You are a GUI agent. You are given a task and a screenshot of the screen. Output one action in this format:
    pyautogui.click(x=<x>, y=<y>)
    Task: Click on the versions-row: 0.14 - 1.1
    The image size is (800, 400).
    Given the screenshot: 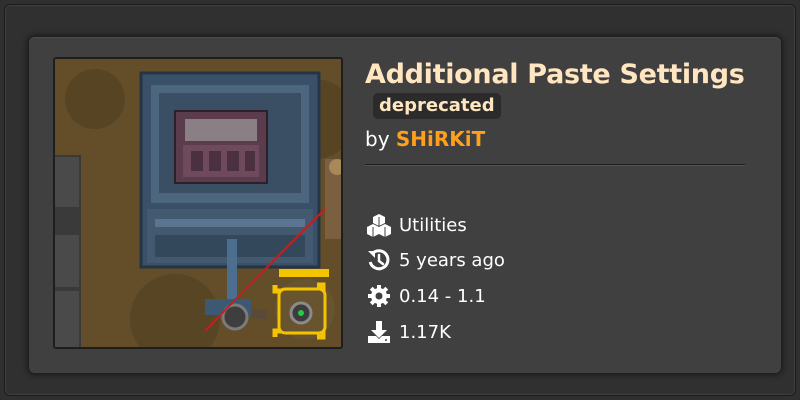 What is the action you would take?
    pyautogui.click(x=426, y=296)
    